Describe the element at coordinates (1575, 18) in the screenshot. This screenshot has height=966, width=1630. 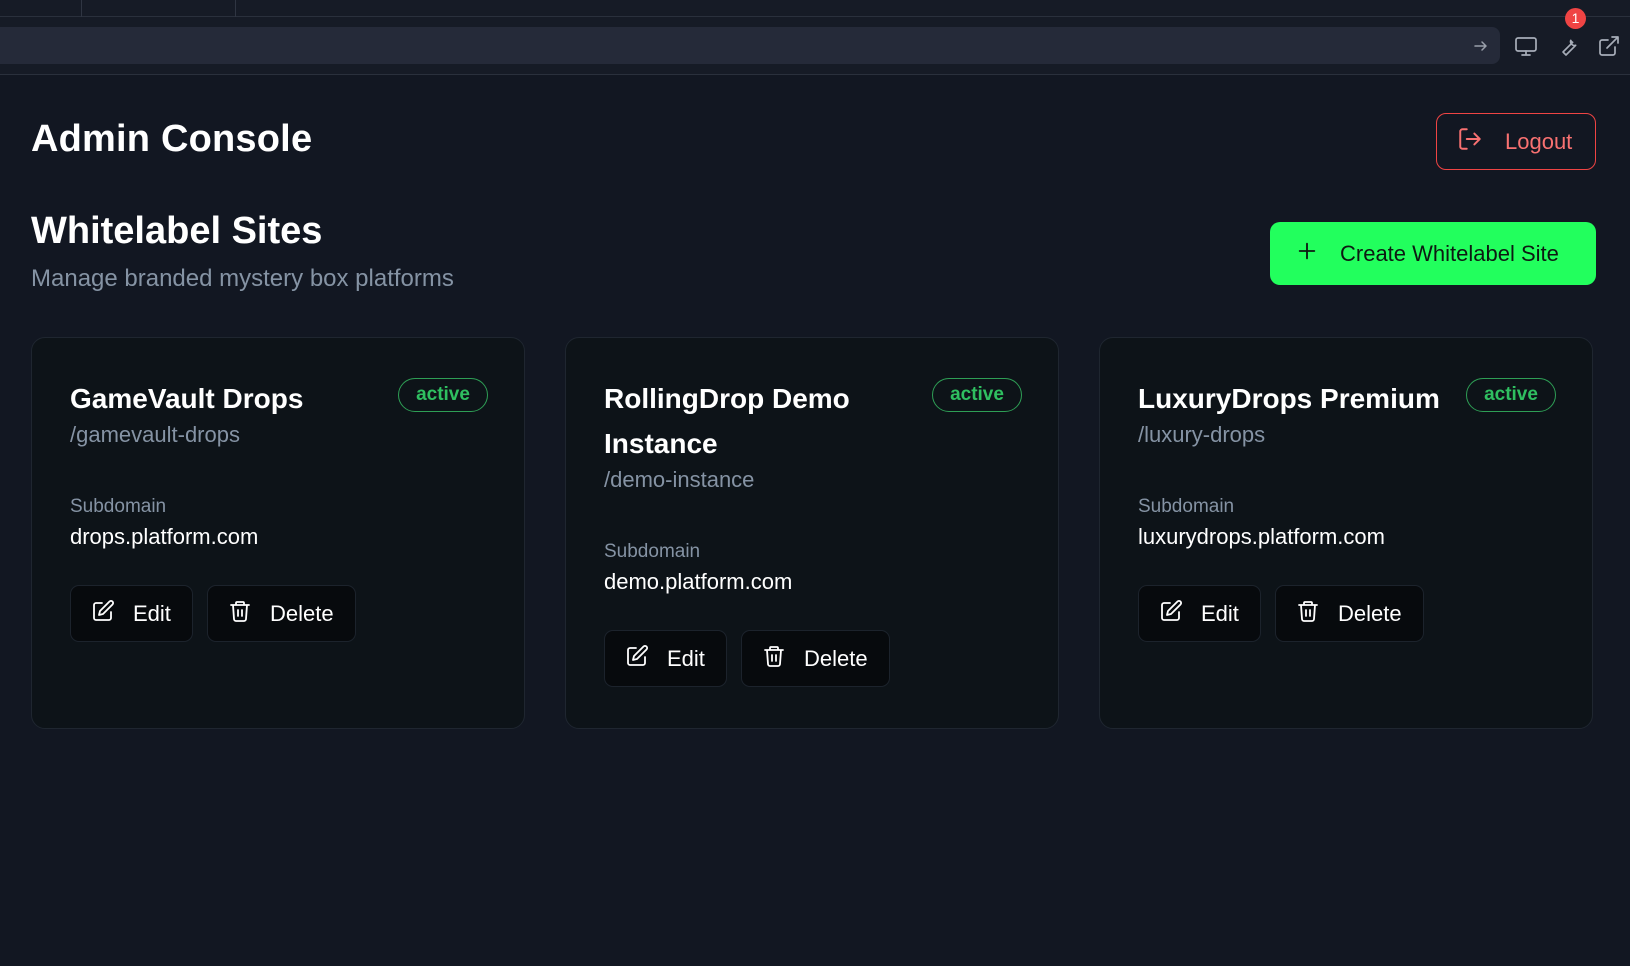
I see `notification-badge: 1` at that location.